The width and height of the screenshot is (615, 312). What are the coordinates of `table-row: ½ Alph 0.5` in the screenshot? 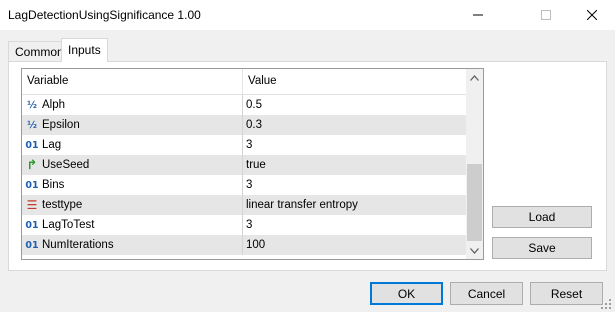 It's located at (244, 105).